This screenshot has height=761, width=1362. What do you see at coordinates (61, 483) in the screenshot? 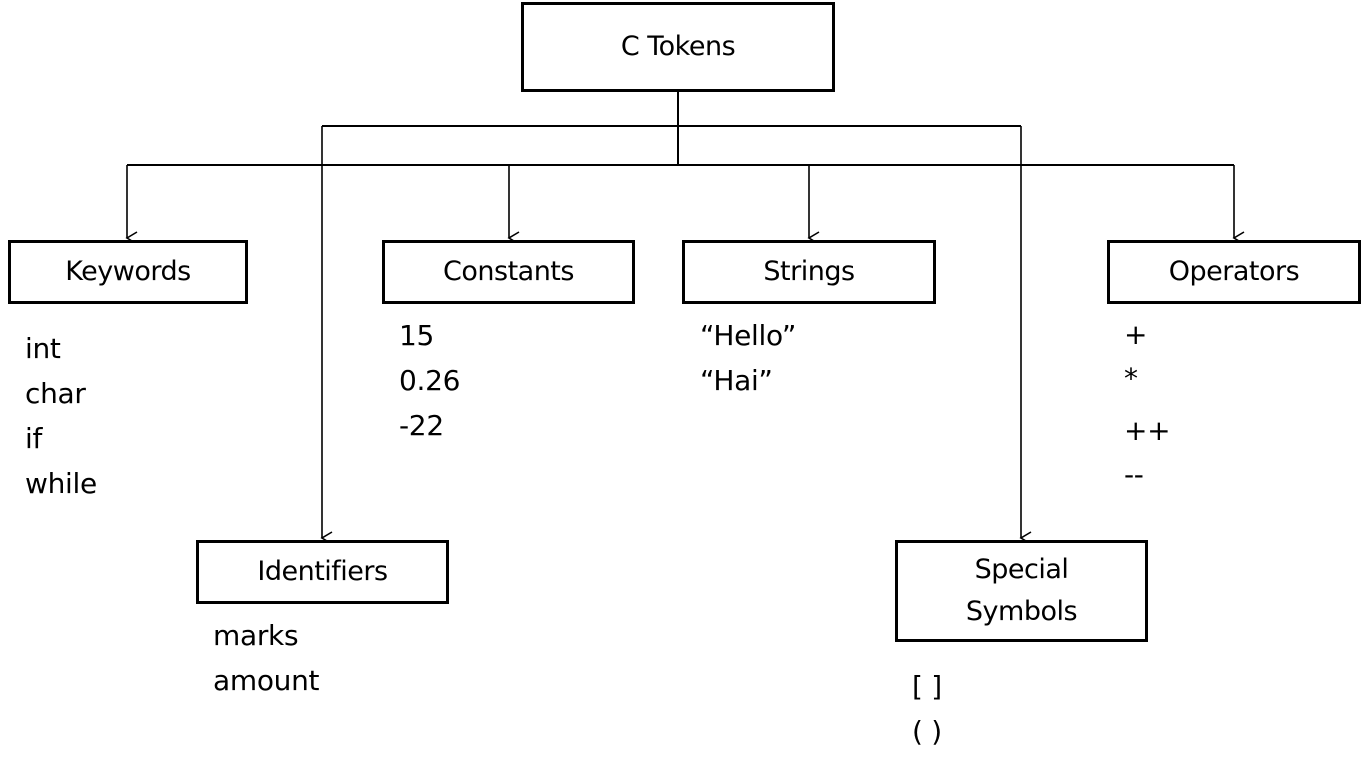
I see `example-item: while` at bounding box center [61, 483].